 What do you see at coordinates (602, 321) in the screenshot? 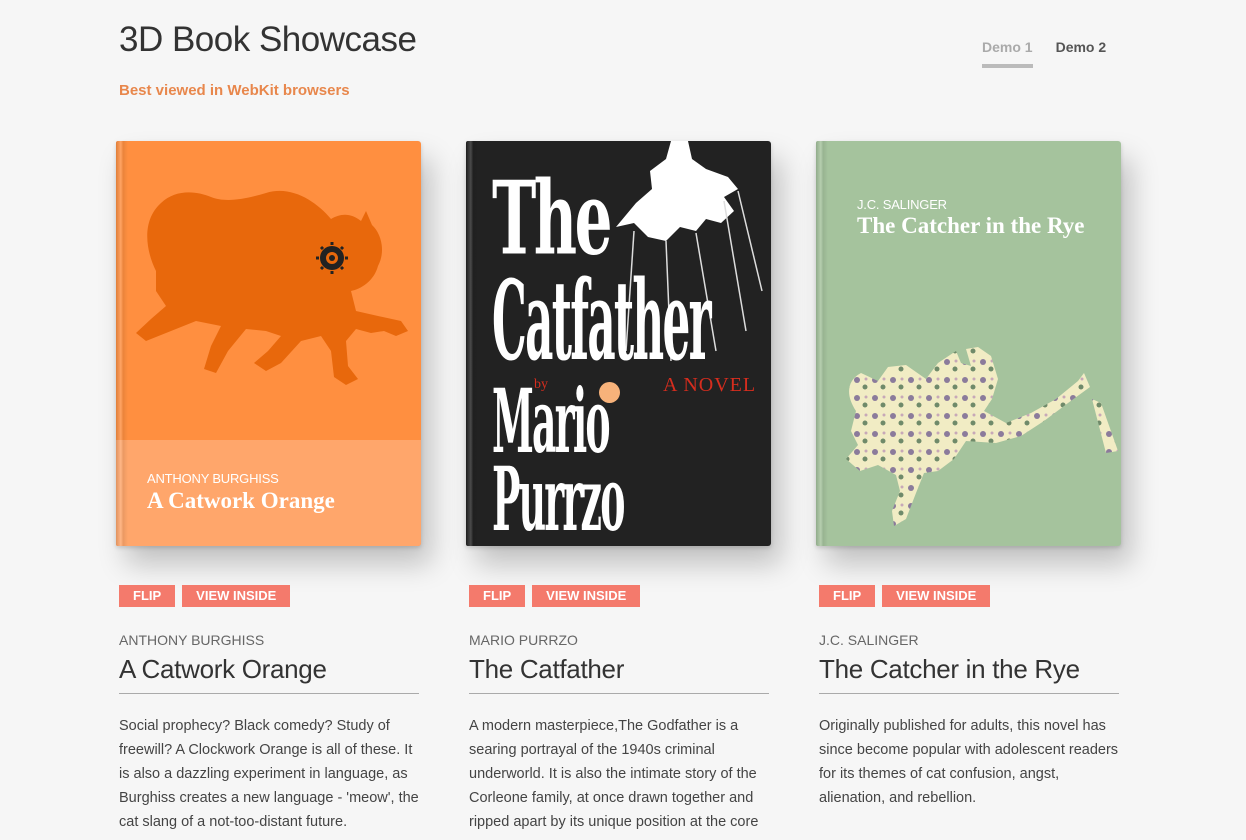
I see `cover-line-2: Catfather` at bounding box center [602, 321].